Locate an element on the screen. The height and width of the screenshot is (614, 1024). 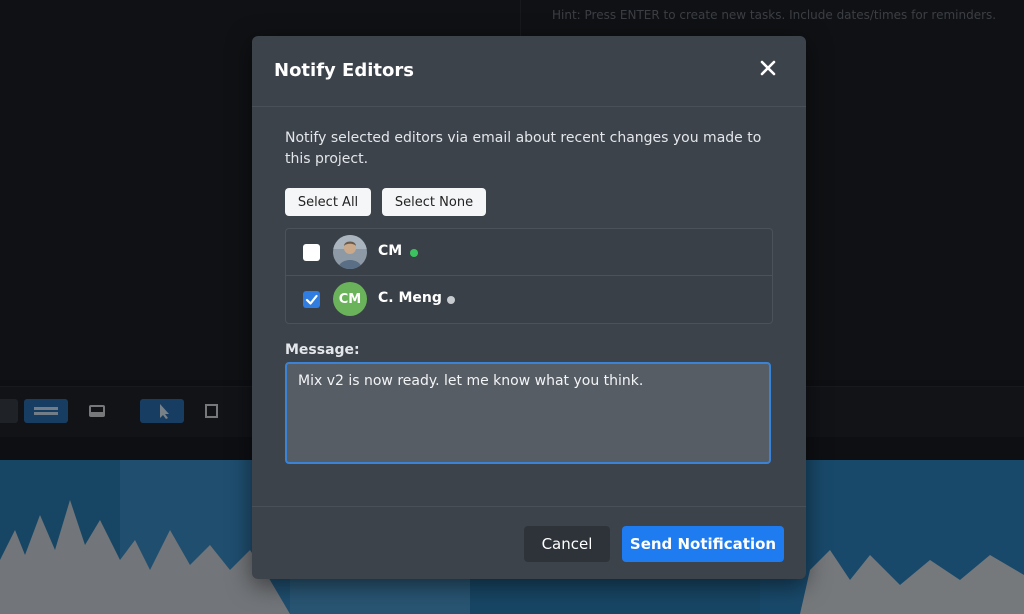
select-none-button: Select None is located at coordinates (434, 202).